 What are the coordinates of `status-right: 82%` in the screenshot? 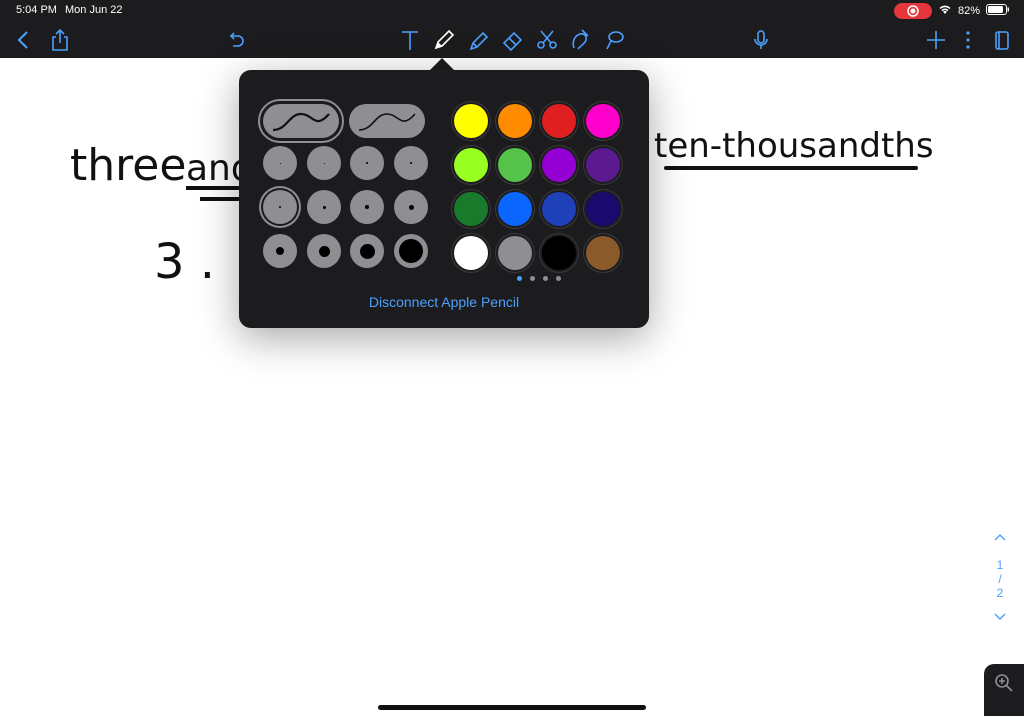 It's located at (951, 11).